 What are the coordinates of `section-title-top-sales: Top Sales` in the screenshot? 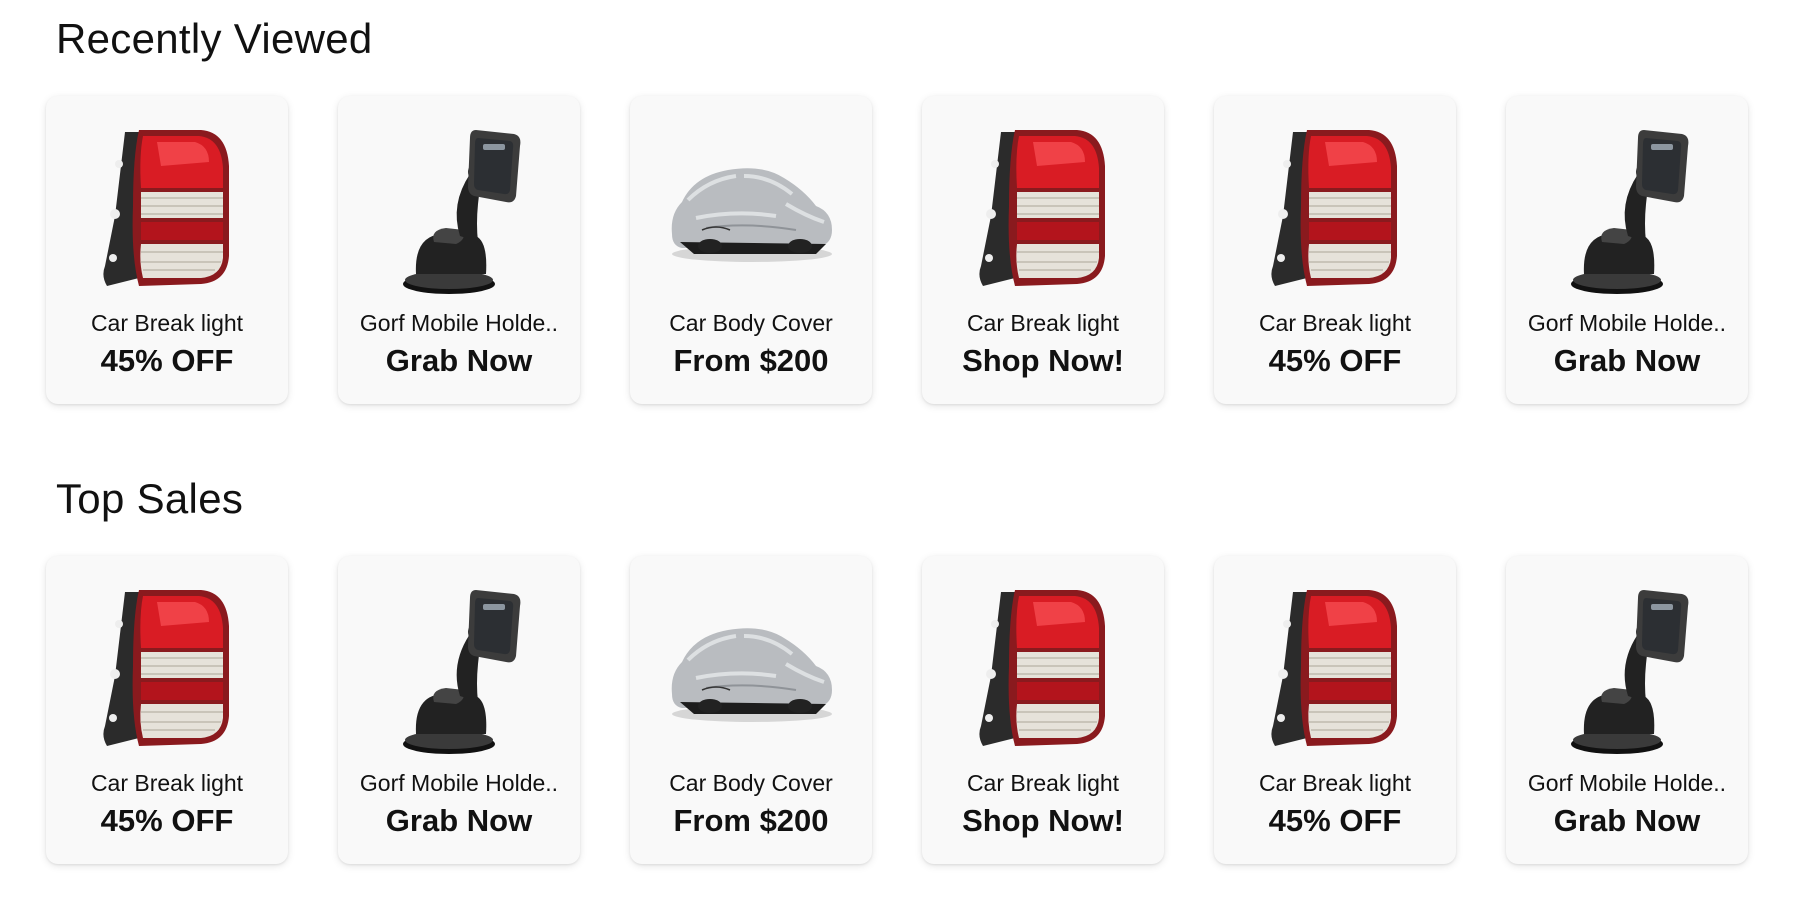 It's located at (150, 498).